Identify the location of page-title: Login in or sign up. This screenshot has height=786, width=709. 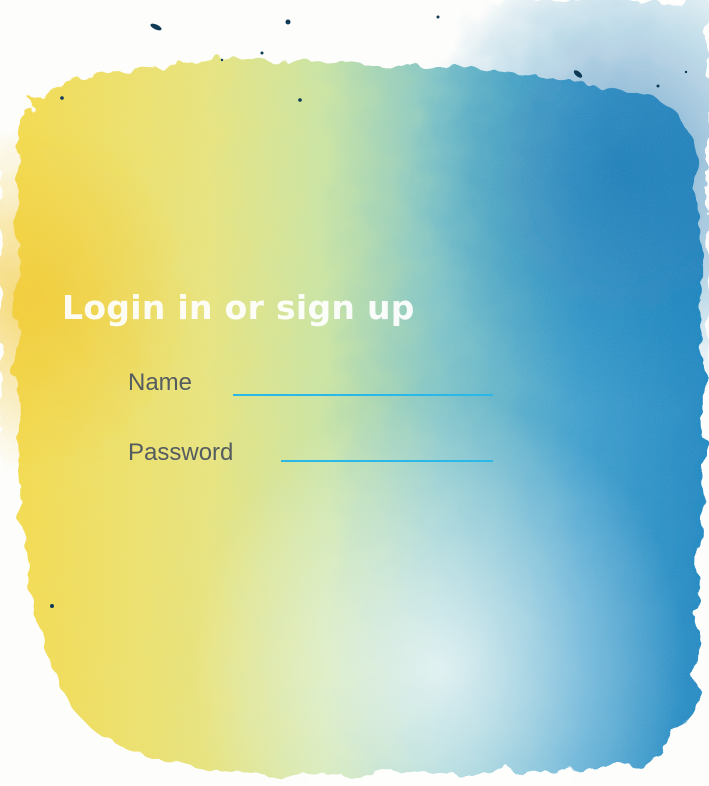
(238, 307).